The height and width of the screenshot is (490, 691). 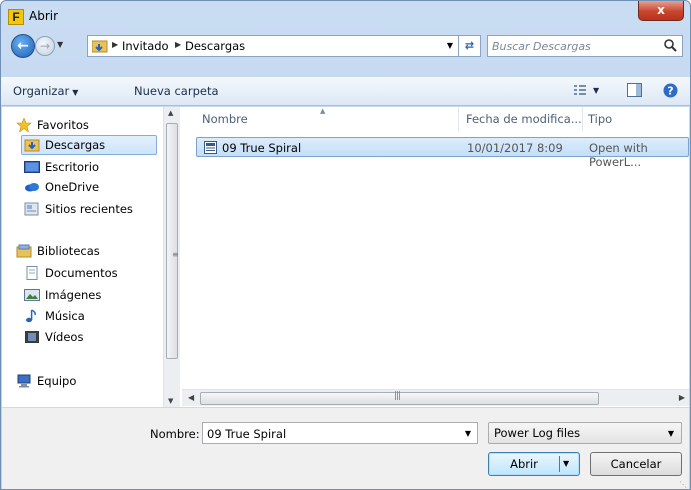 I want to click on scrollbar-thumb: ≡, so click(x=172, y=241).